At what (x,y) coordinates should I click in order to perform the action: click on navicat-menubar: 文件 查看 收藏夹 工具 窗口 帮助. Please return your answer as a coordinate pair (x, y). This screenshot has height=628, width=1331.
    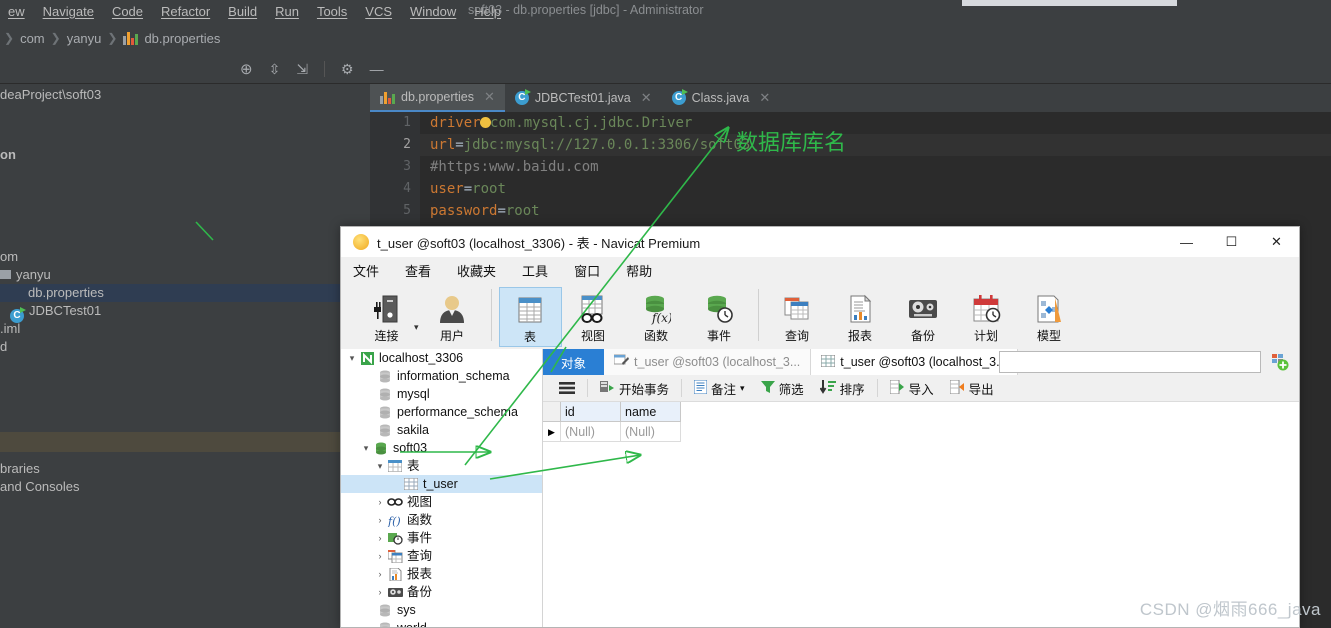
    Looking at the image, I should click on (820, 270).